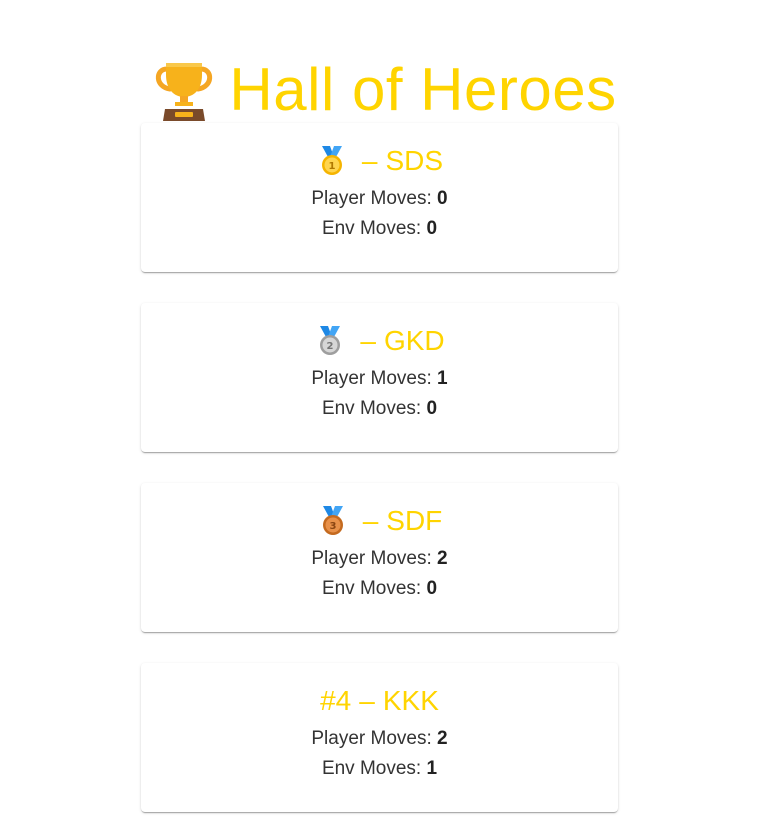 This screenshot has height=821, width=764. Describe the element at coordinates (184, 92) in the screenshot. I see `trophy-icon` at that location.